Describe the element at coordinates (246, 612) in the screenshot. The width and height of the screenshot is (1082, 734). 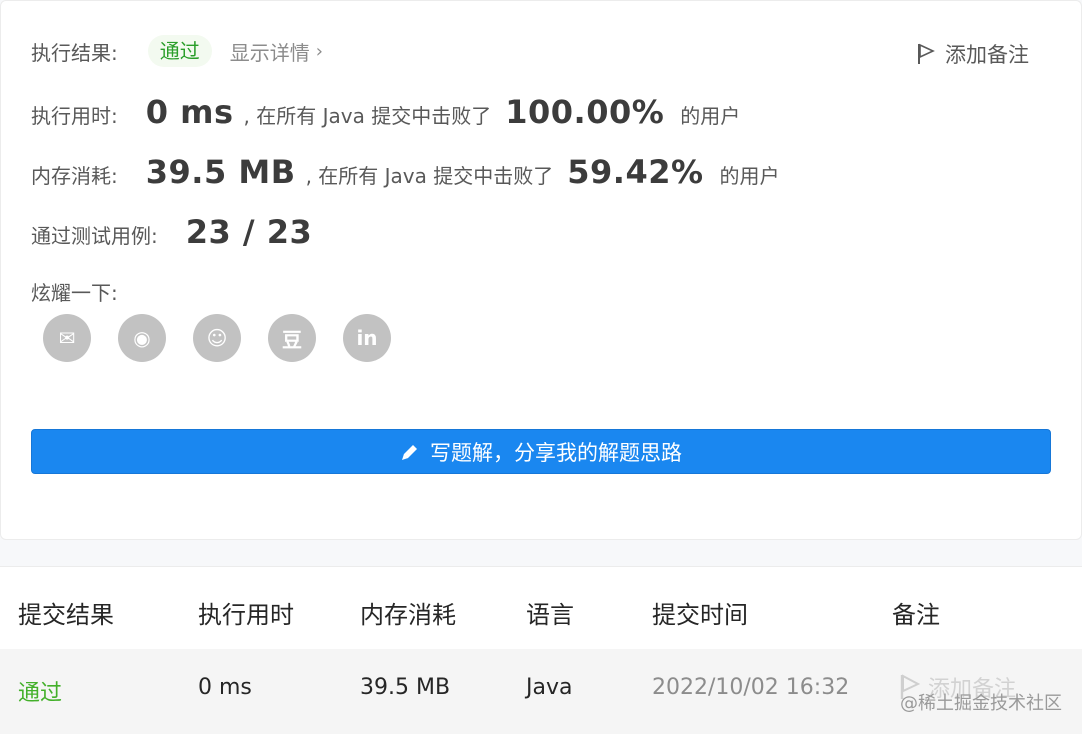
I see `header-runtime: 执行用时` at that location.